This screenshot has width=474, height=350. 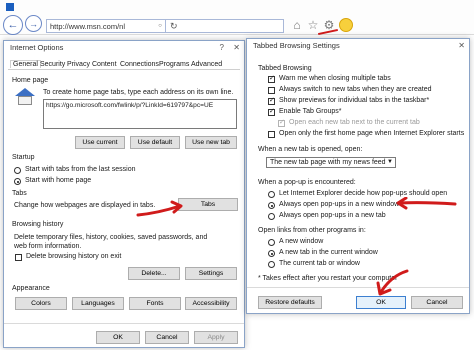 What do you see at coordinates (271, 194) in the screenshot?
I see `popup-ie-decide-radio` at bounding box center [271, 194].